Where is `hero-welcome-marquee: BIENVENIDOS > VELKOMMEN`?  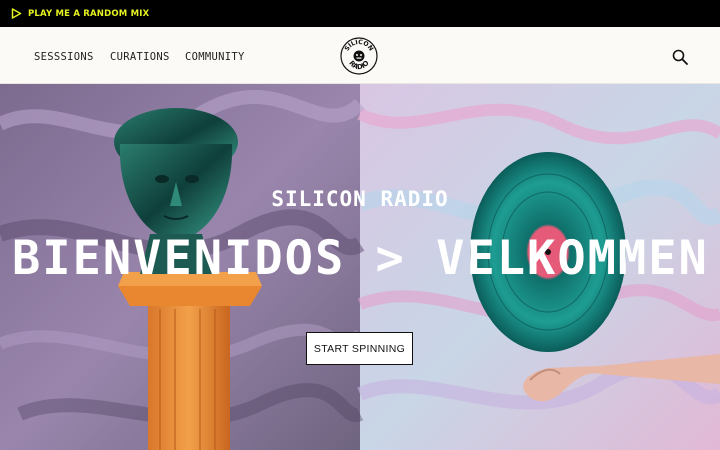 hero-welcome-marquee: BIENVENIDOS > VELKOMMEN is located at coordinates (360, 258).